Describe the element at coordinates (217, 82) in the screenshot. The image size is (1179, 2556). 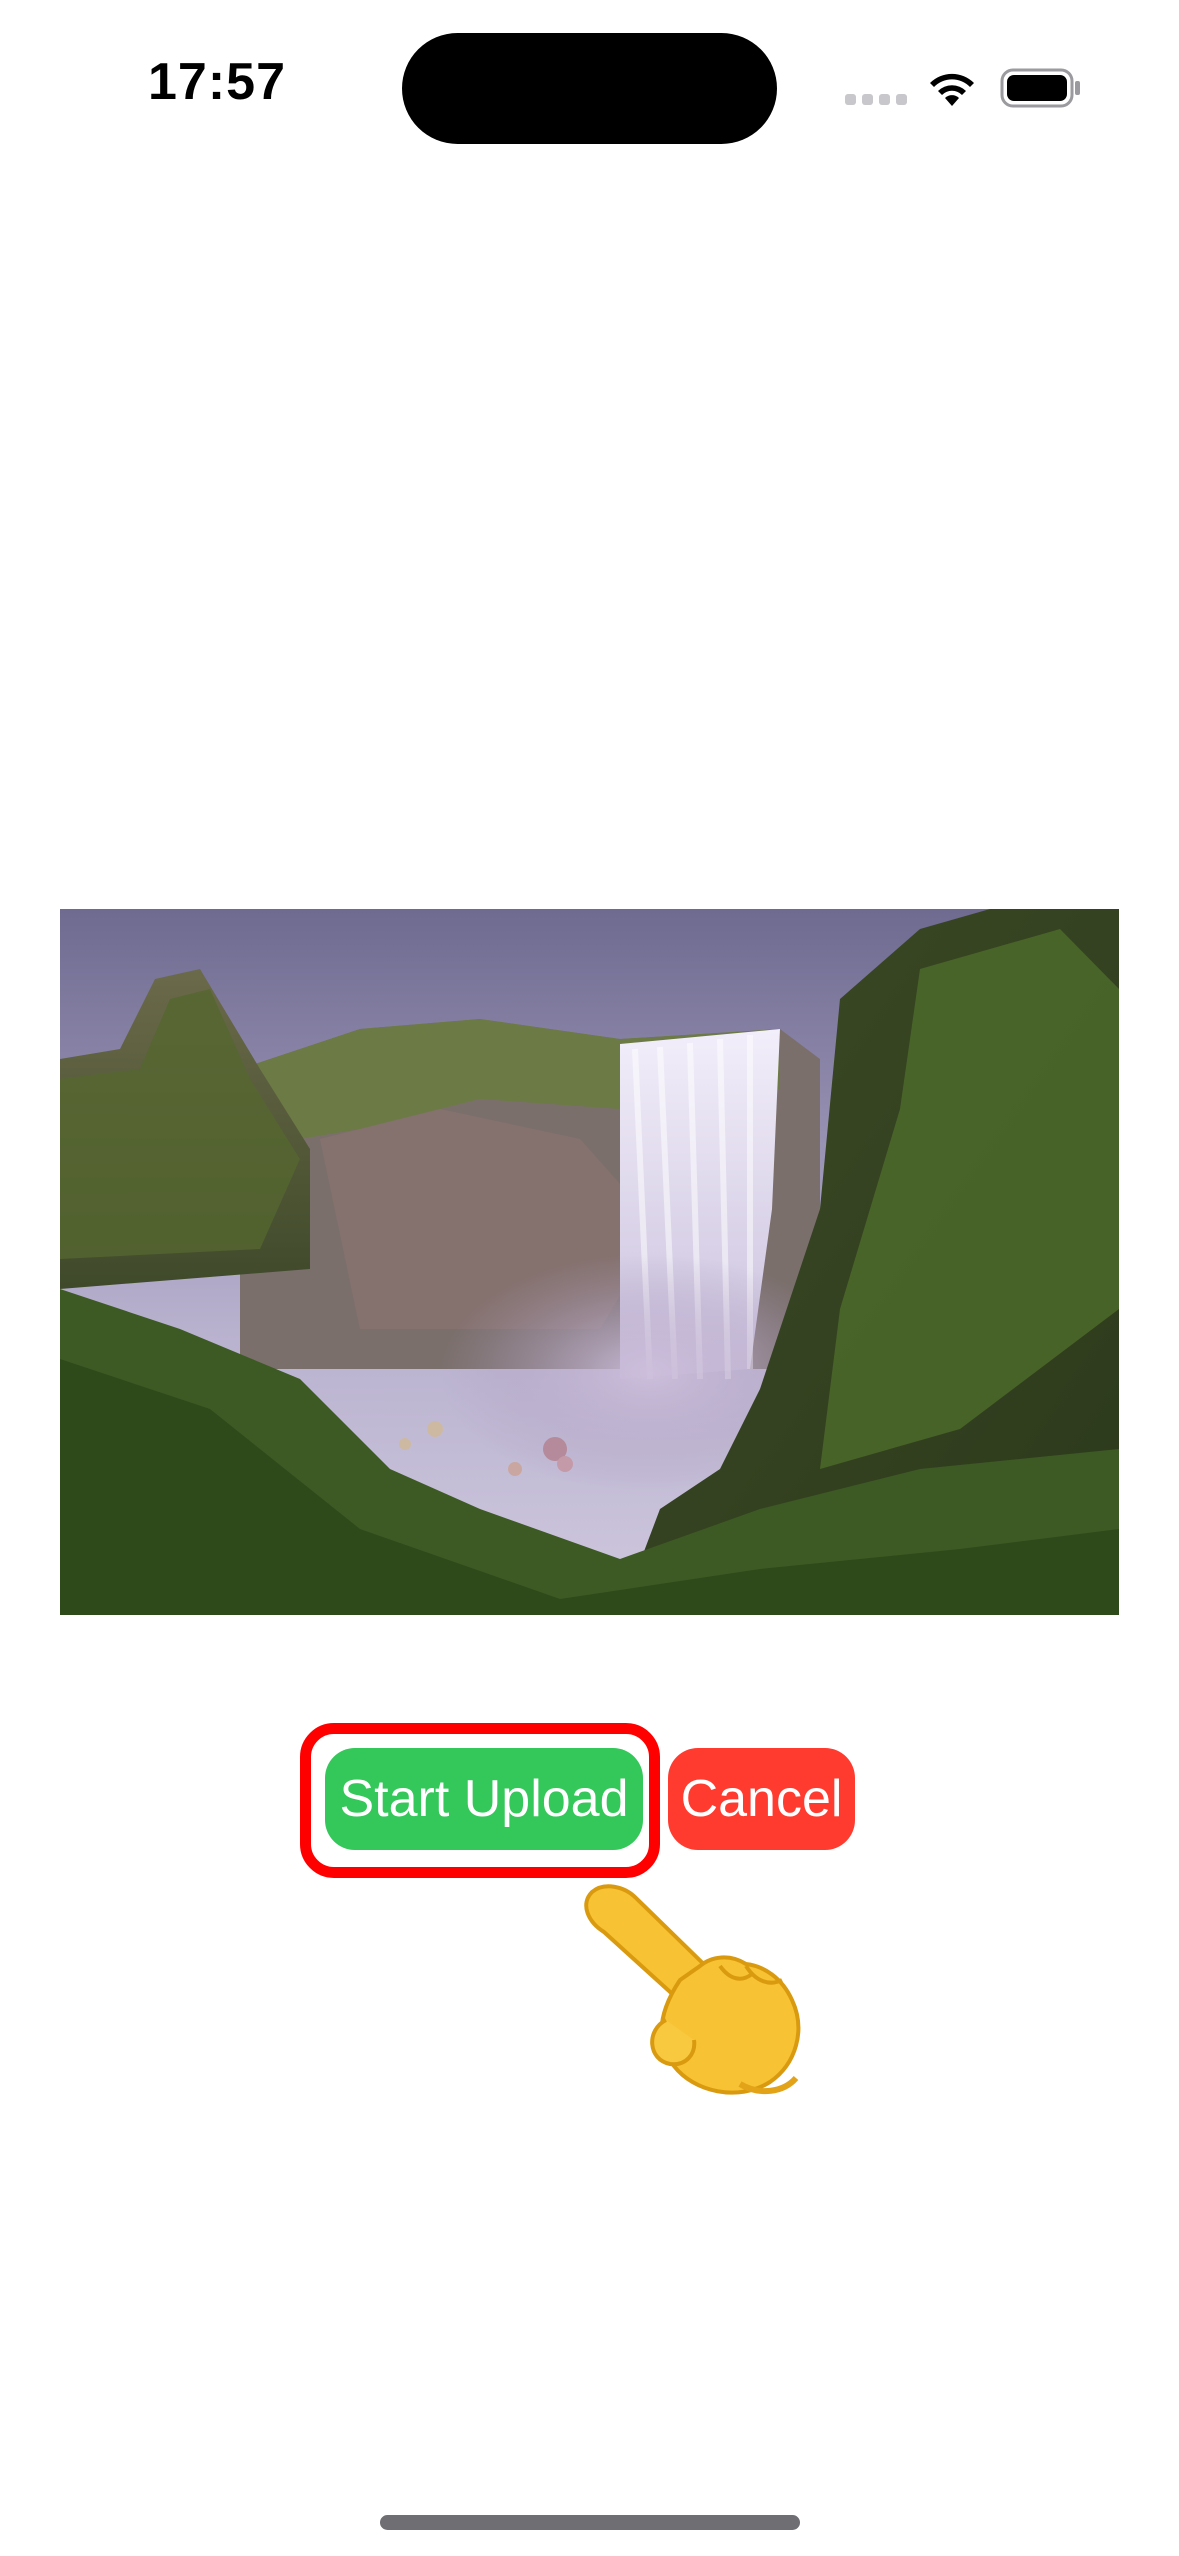
I see `status-time: 17:57` at that location.